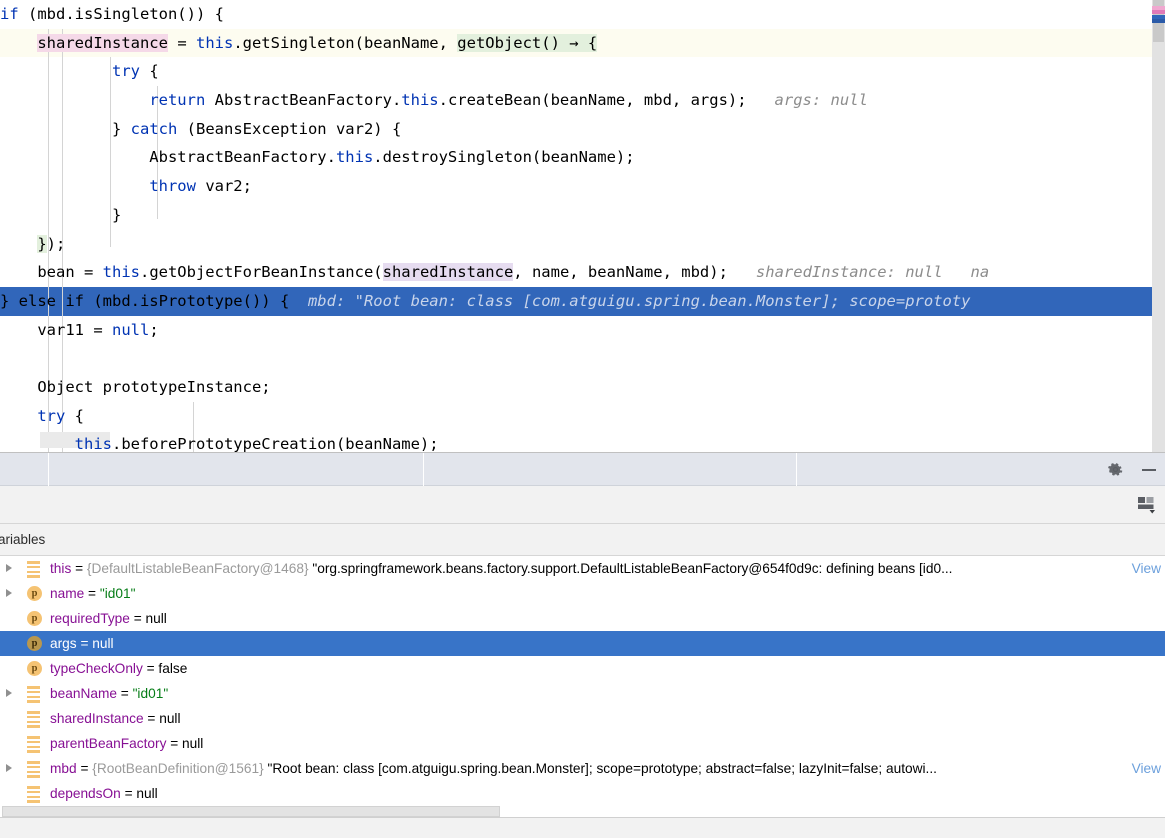 The image size is (1165, 838). Describe the element at coordinates (115, 718) in the screenshot. I see `variable-text: sharedInstance = null` at that location.